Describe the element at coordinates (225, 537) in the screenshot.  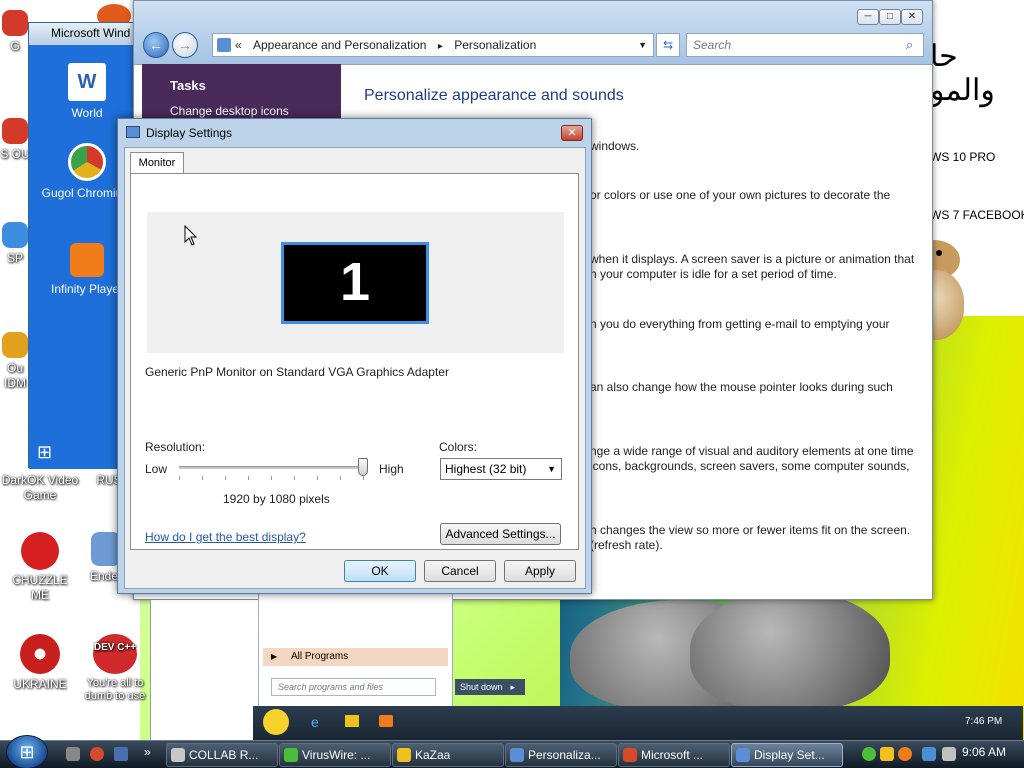
I see `help-link: How do I get the best display?` at that location.